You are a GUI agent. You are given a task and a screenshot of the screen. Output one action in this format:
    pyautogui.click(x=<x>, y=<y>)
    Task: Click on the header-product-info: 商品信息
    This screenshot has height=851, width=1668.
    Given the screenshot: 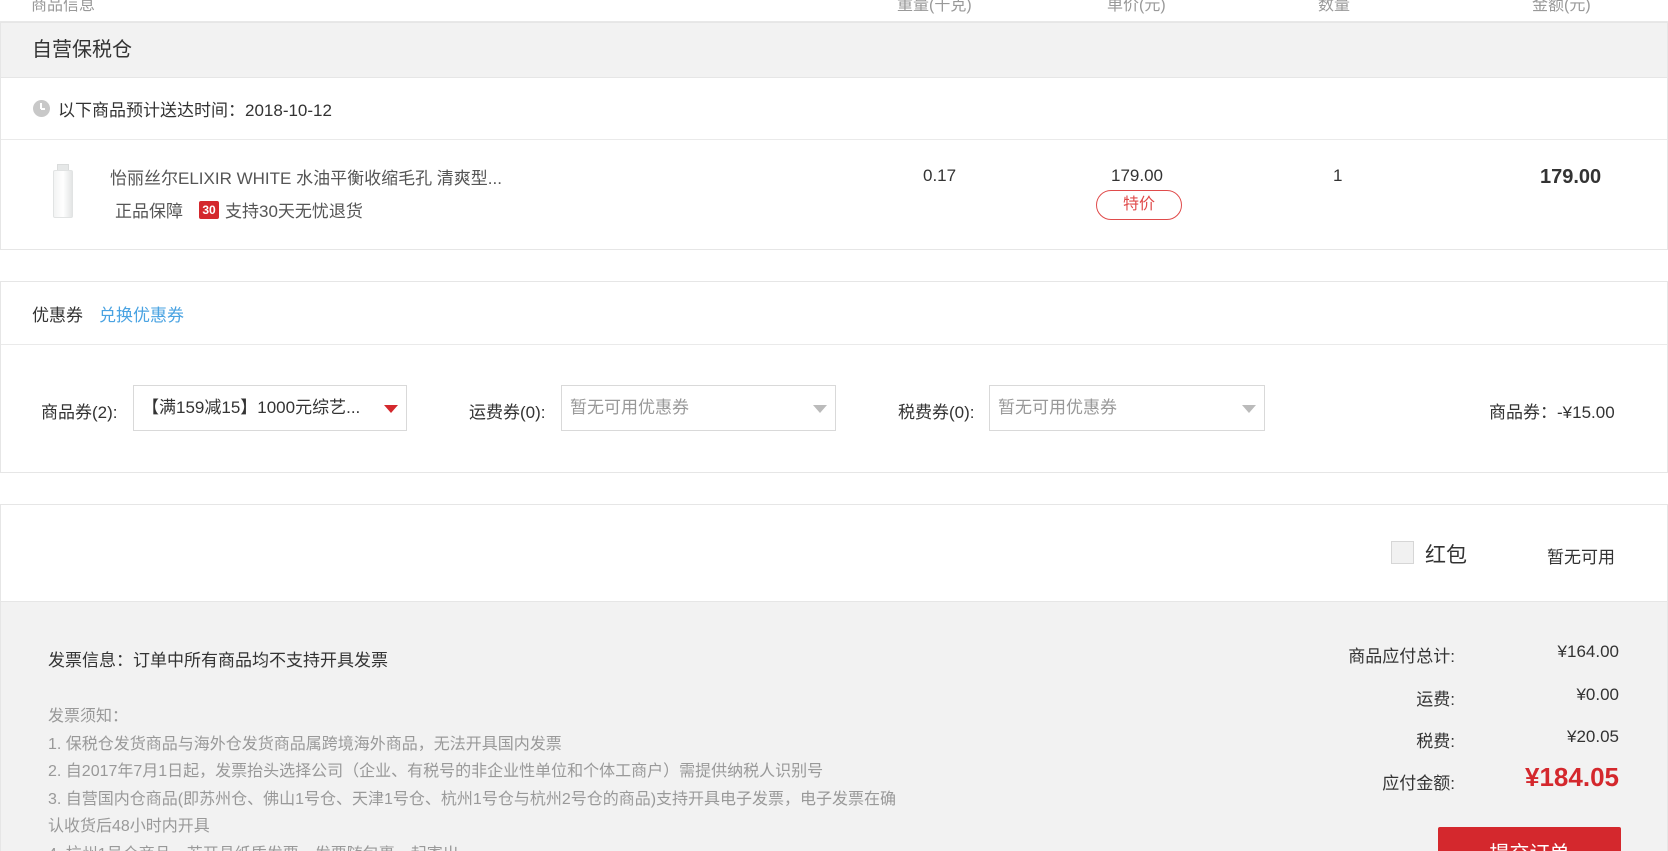 What is the action you would take?
    pyautogui.click(x=63, y=7)
    